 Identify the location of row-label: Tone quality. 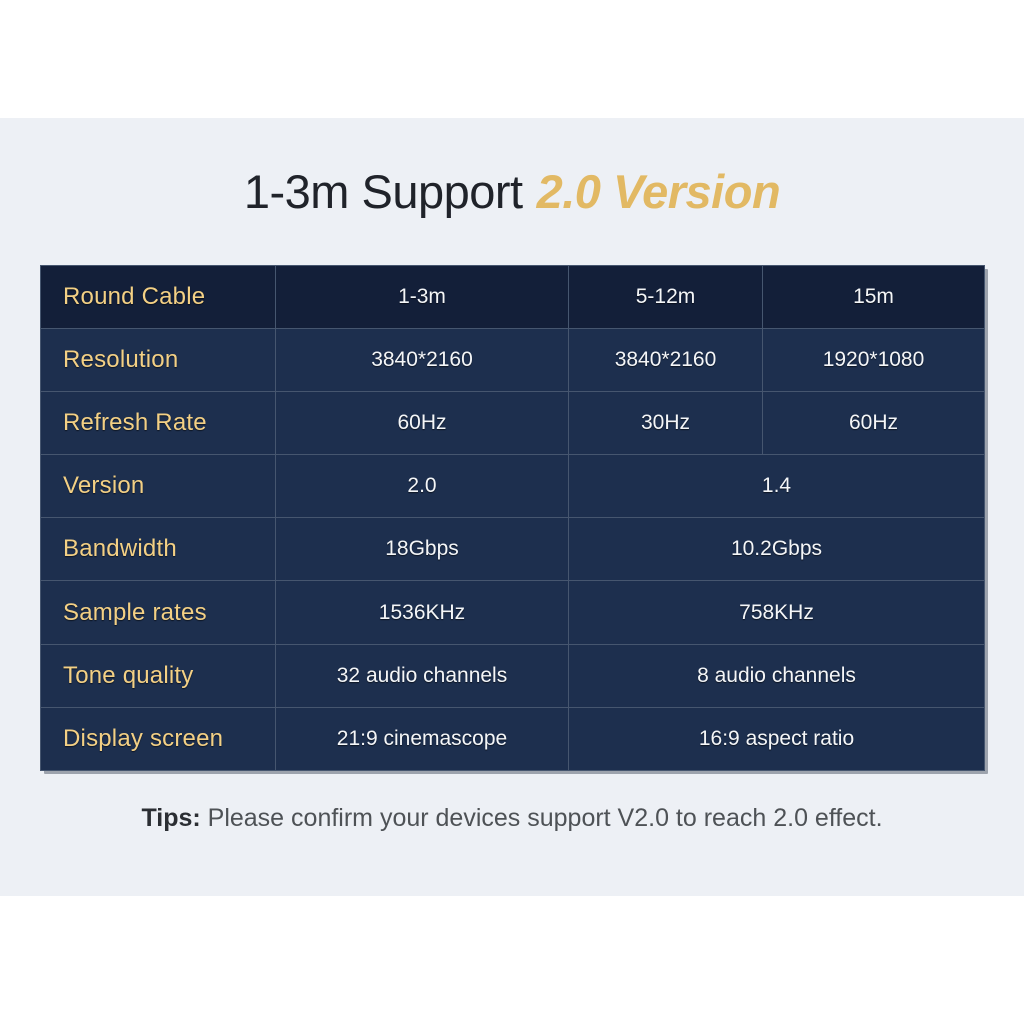
(158, 675).